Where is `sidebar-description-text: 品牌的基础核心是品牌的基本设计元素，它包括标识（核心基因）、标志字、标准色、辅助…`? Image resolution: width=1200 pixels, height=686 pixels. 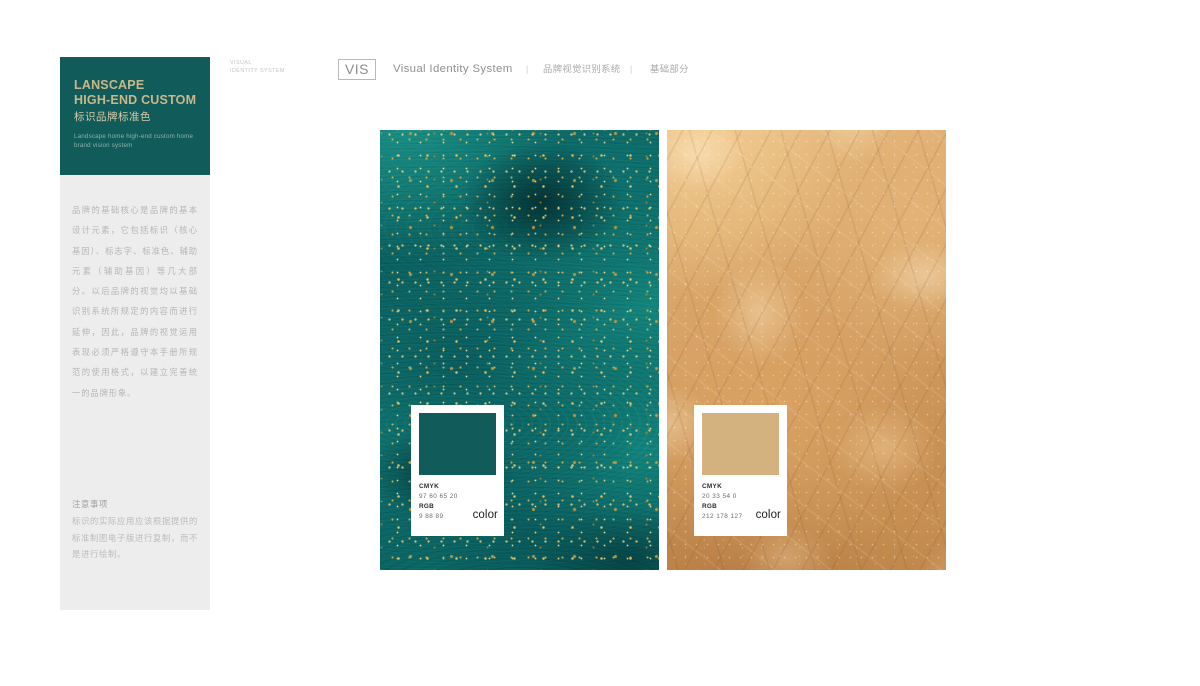 sidebar-description-text: 品牌的基础核心是品牌的基本设计元素，它包括标识（核心基因）、标志字、标准色、辅助… is located at coordinates (135, 301).